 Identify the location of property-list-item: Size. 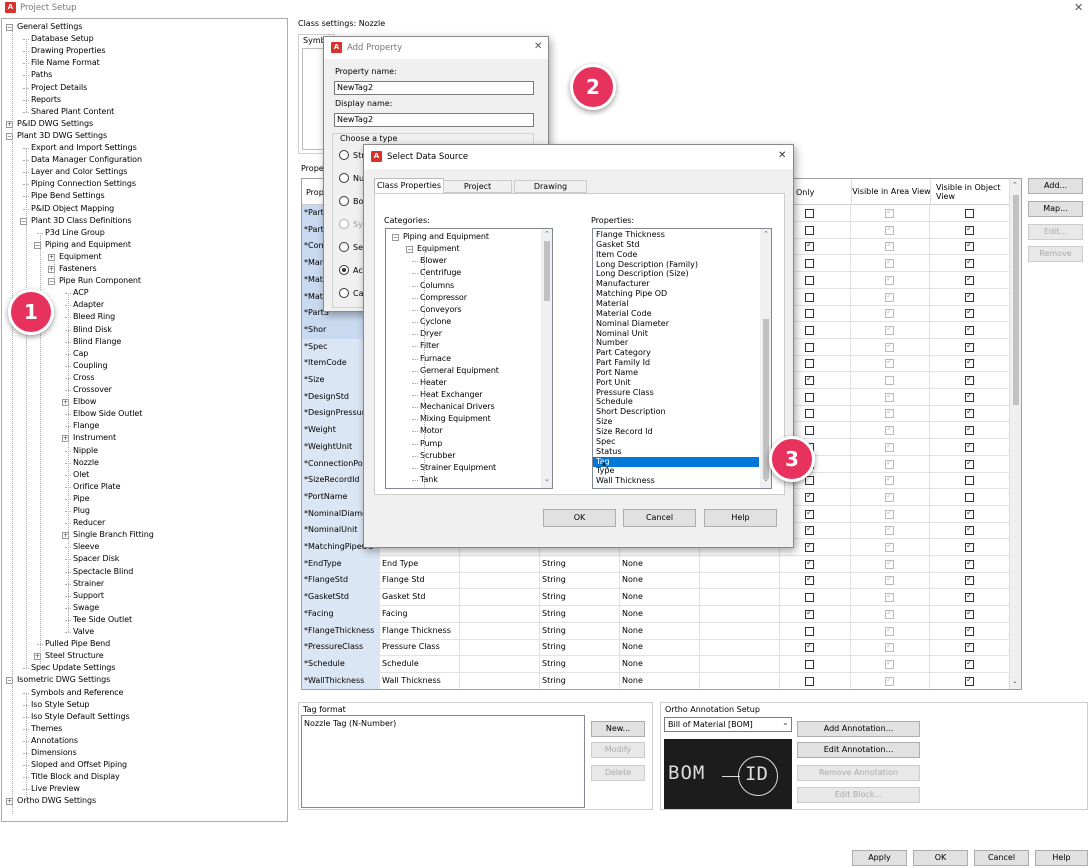
(676, 422).